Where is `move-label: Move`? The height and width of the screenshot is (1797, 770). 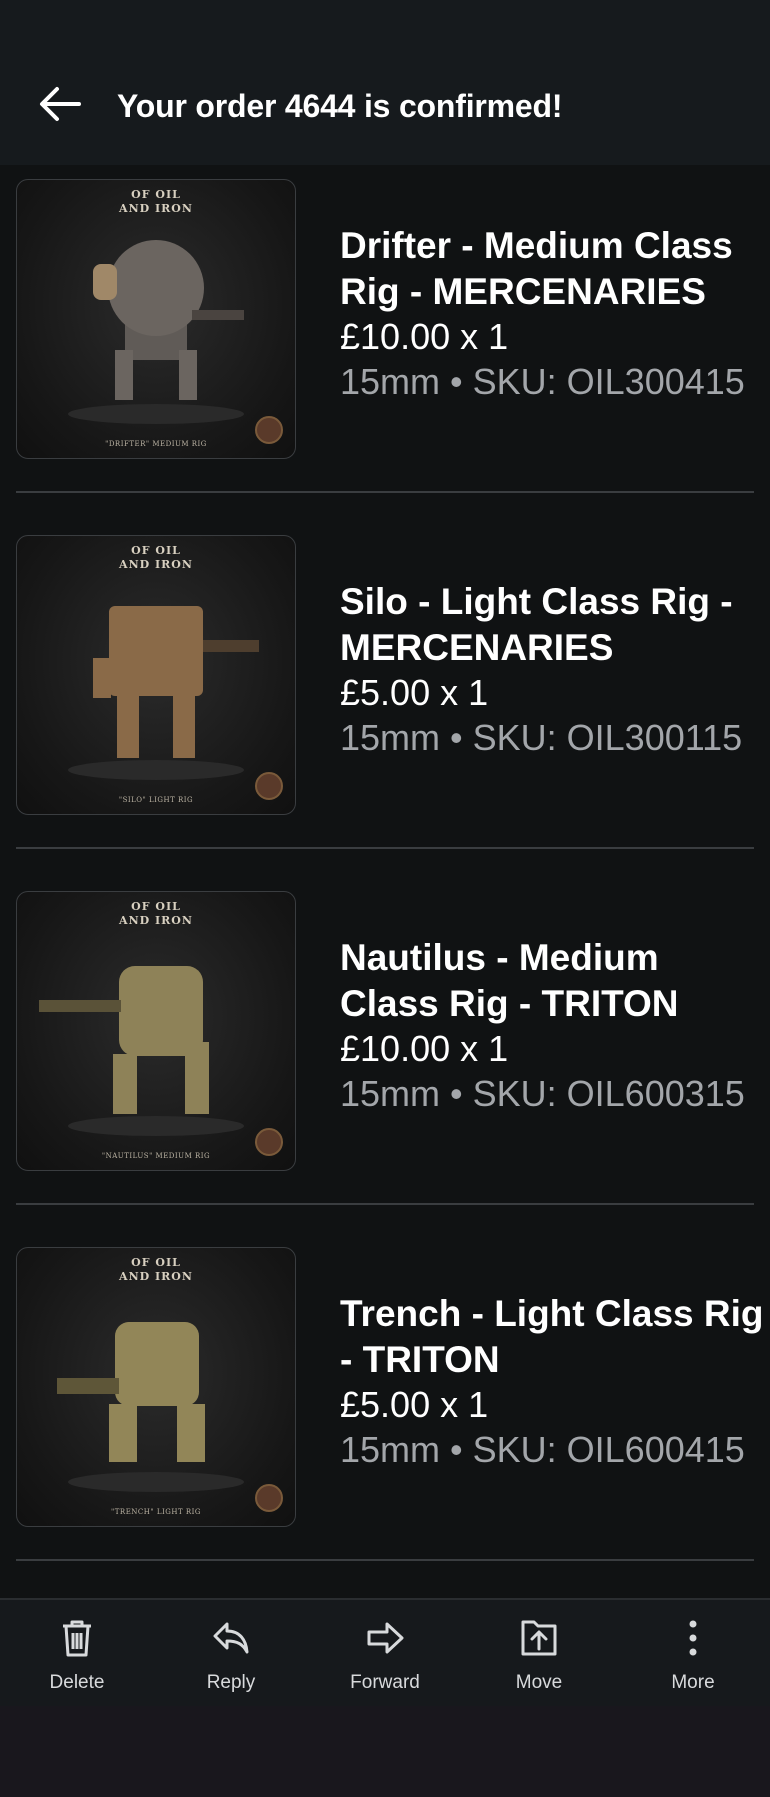 move-label: Move is located at coordinates (539, 1682).